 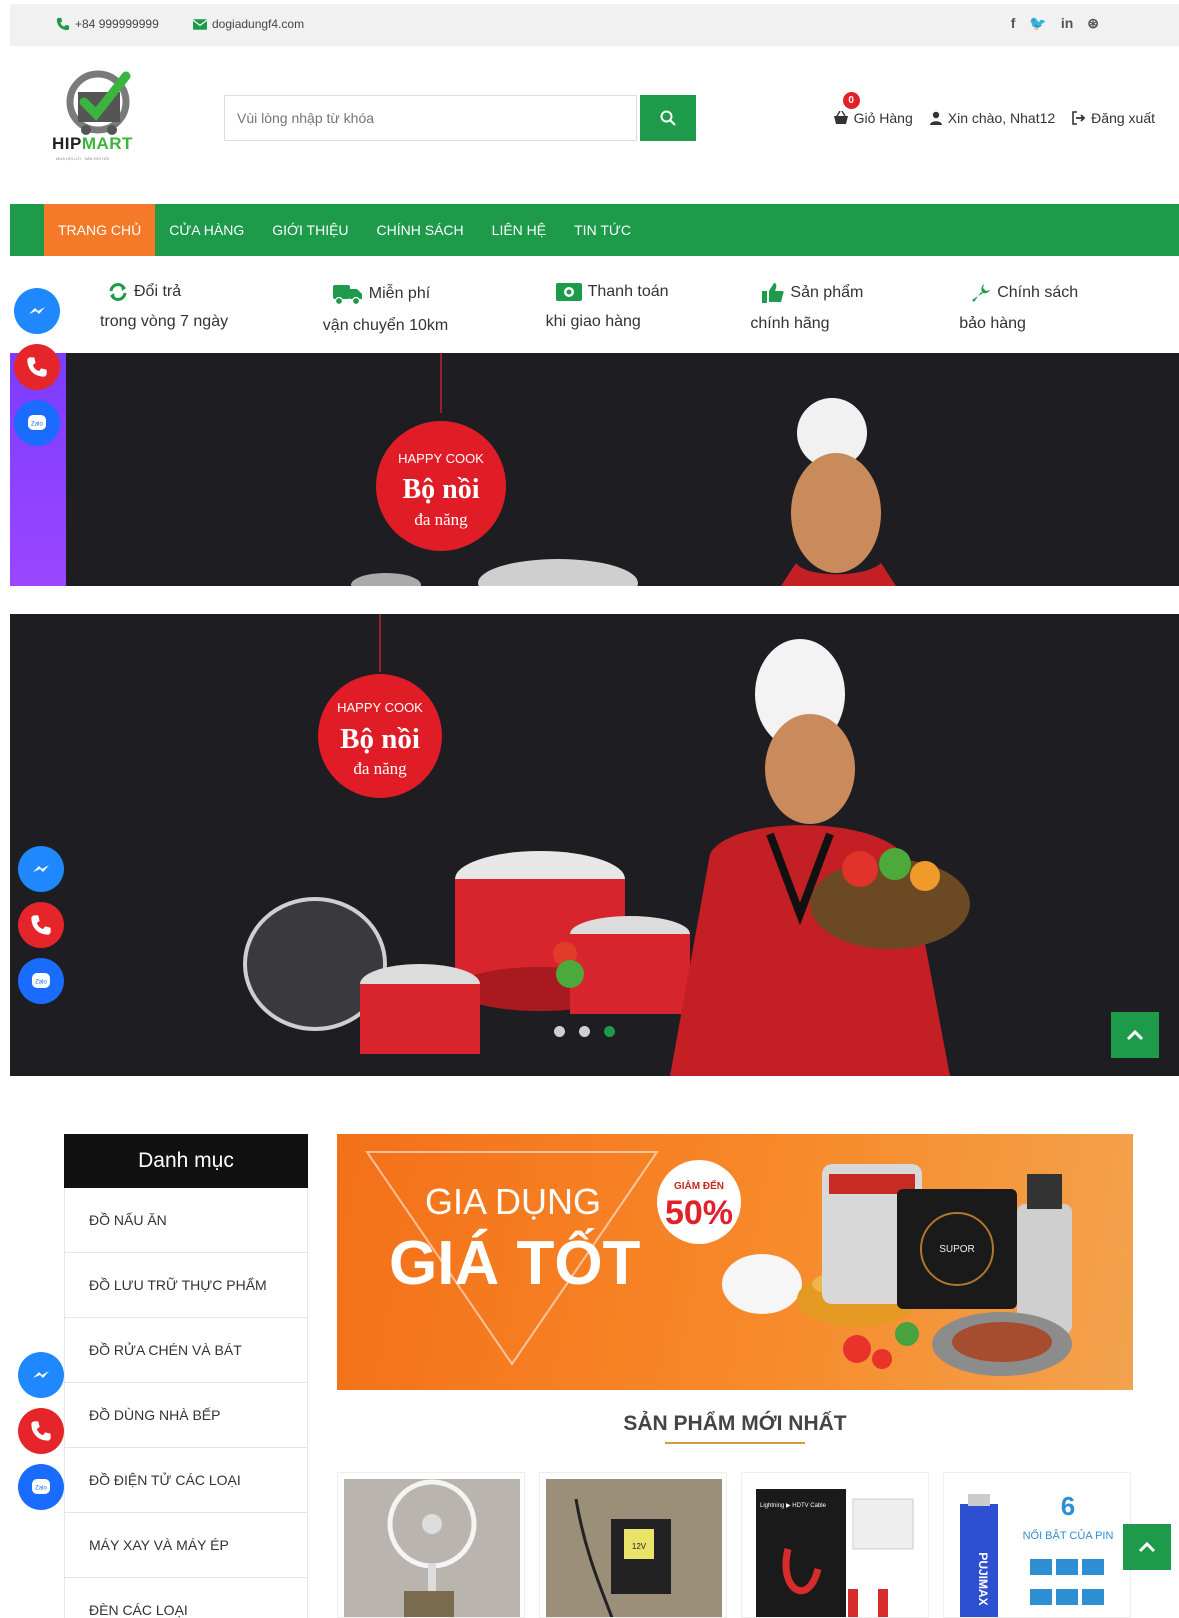 I want to click on banner-tag-top: HAPPY COOK, so click(x=441, y=458).